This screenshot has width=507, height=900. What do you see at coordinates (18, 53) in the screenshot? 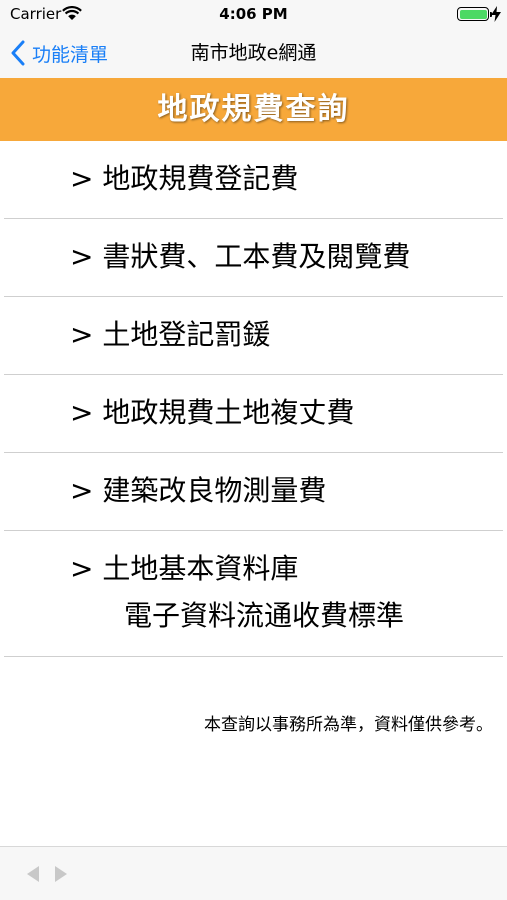
I see `chevron-left-icon` at bounding box center [18, 53].